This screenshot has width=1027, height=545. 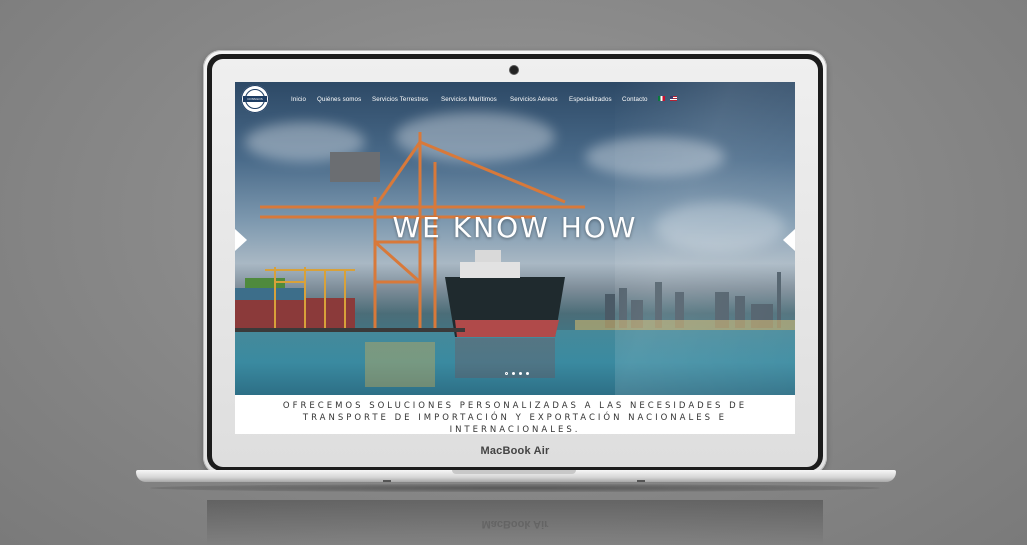 I want to click on laptop-shadow, so click(x=515, y=488).